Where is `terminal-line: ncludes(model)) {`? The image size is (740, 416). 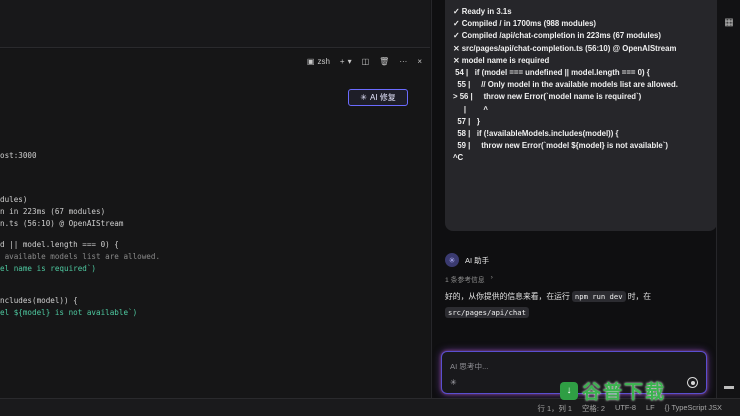 terminal-line: ncludes(model)) { is located at coordinates (39, 300).